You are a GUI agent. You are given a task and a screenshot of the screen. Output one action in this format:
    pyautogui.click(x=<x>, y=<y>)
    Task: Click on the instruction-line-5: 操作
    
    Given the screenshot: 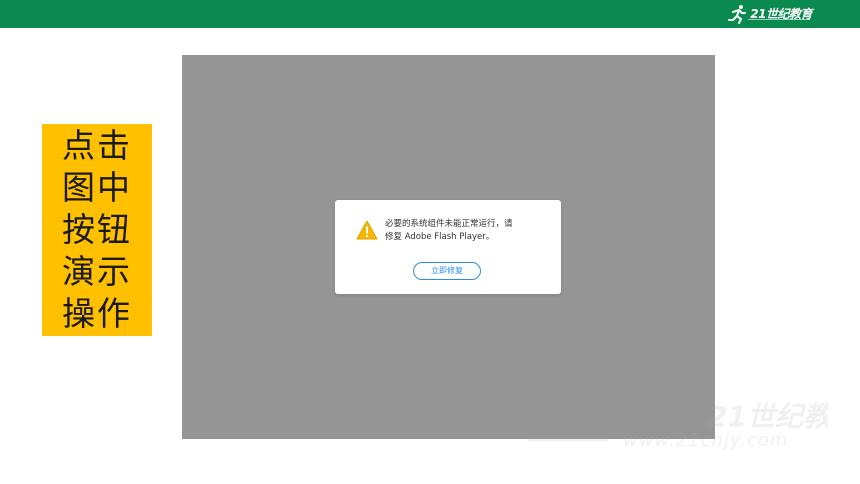 What is the action you would take?
    pyautogui.click(x=97, y=313)
    